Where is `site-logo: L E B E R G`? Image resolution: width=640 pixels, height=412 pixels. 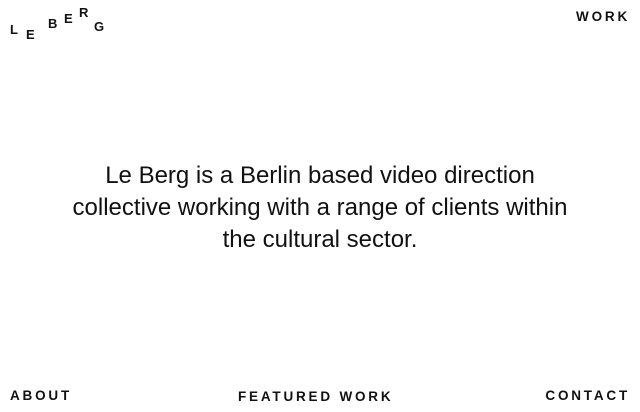 site-logo: L E B E R G is located at coordinates (63, 26).